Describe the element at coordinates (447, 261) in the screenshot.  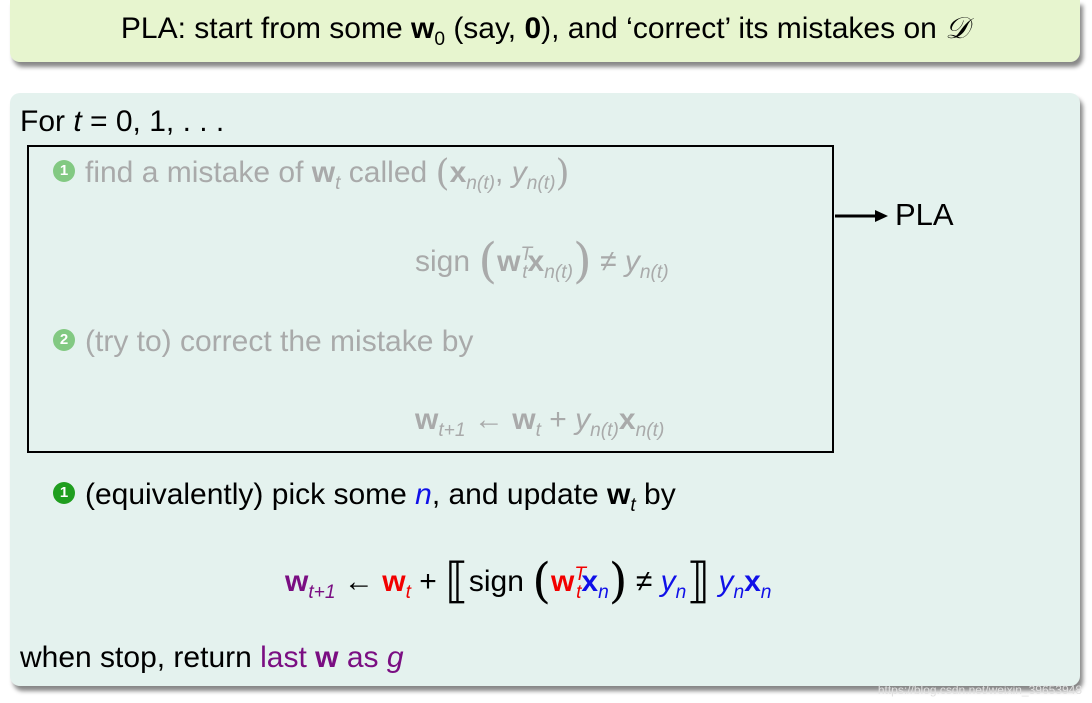
I see `sign-word: sign` at that location.